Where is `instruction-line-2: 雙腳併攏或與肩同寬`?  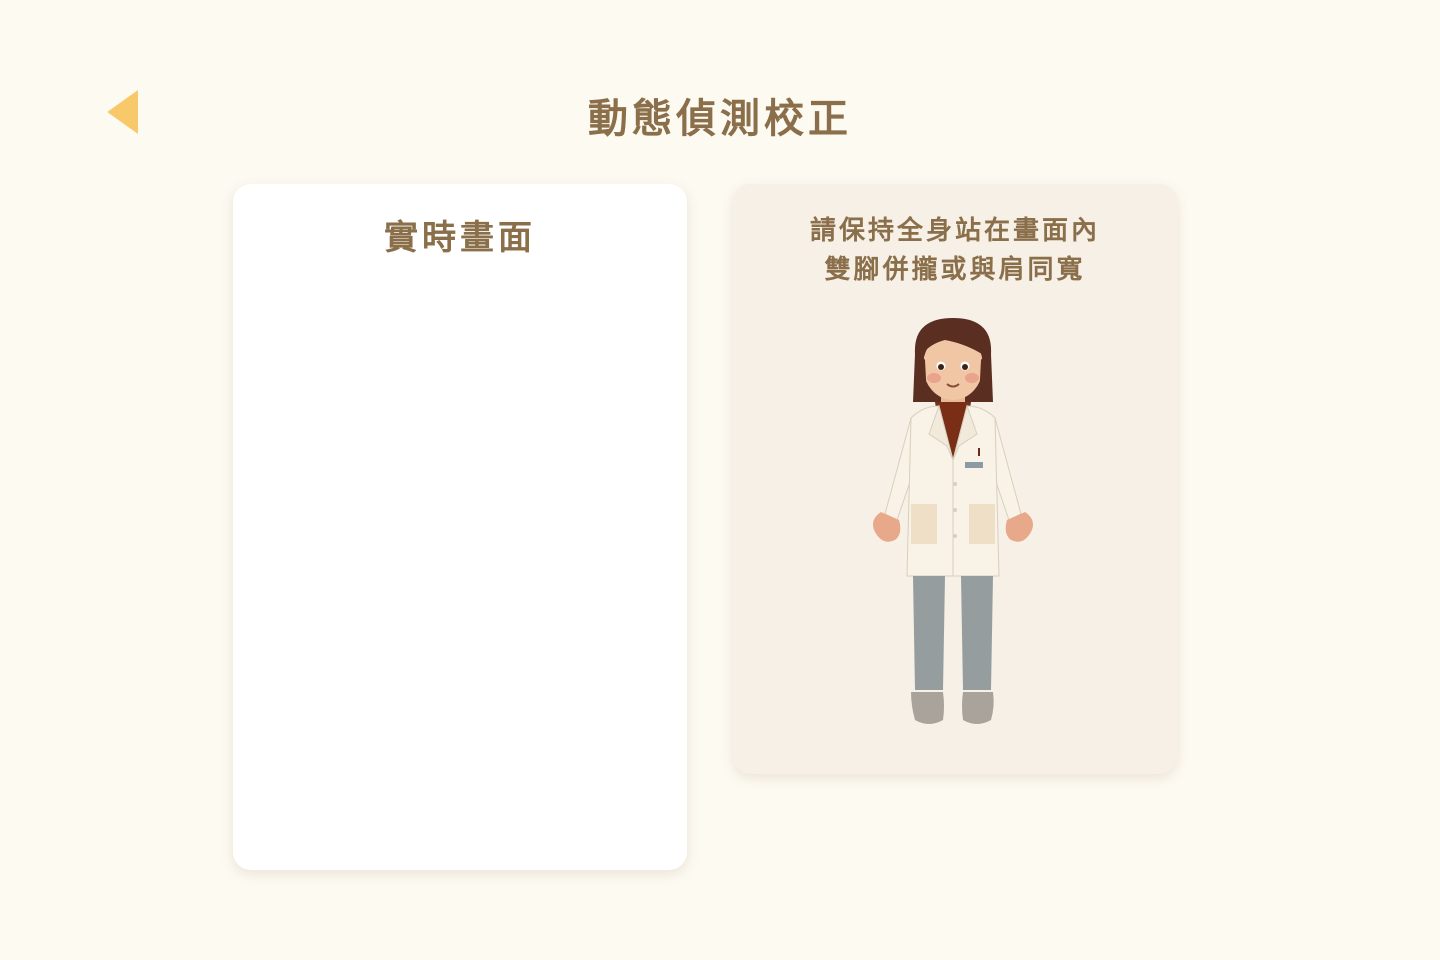 instruction-line-2: 雙腳併攏或與肩同寬 is located at coordinates (955, 270).